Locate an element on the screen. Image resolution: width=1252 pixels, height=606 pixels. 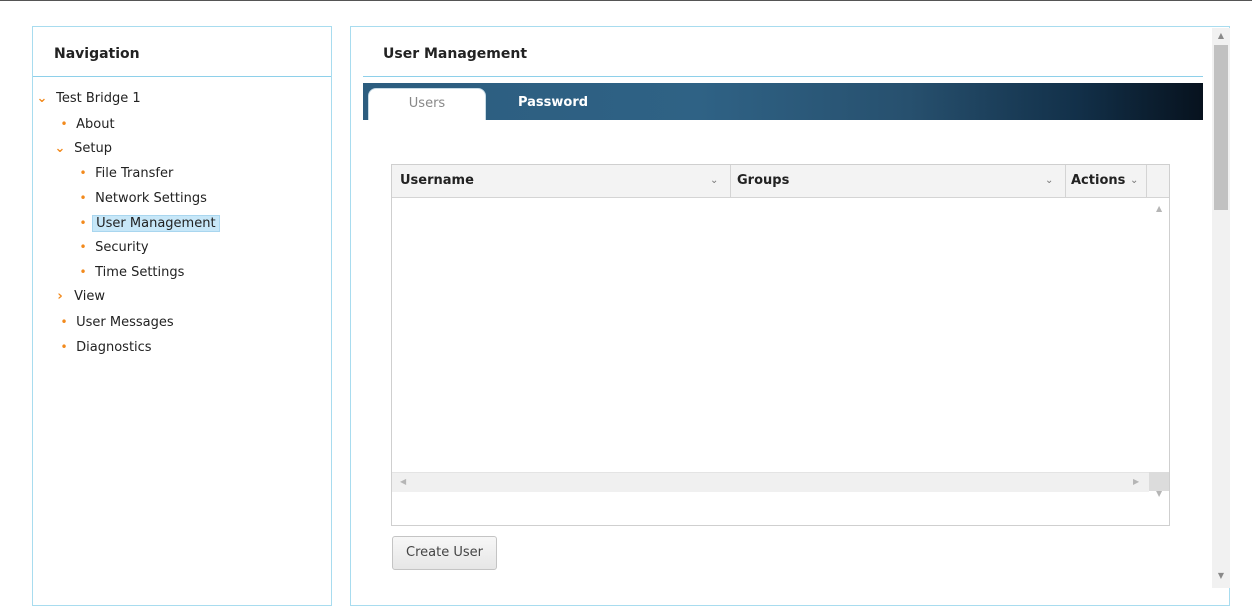
scroll-up-arrow-icon: ▲ is located at coordinates (1159, 208).